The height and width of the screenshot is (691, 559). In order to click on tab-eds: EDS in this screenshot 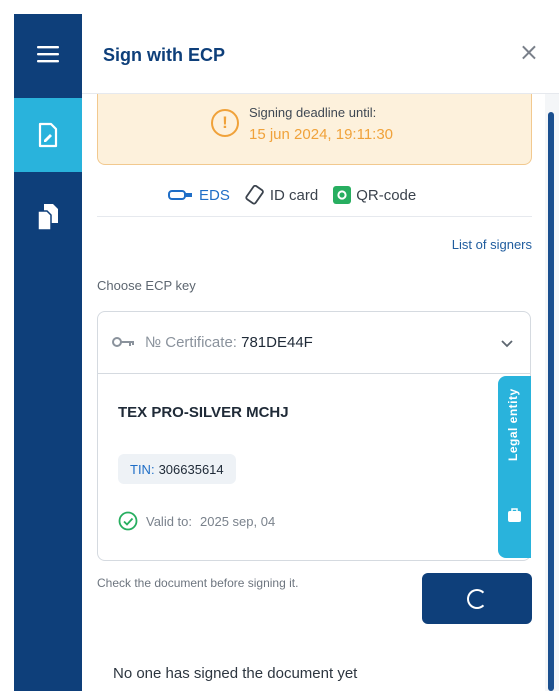, I will do `click(199, 195)`.